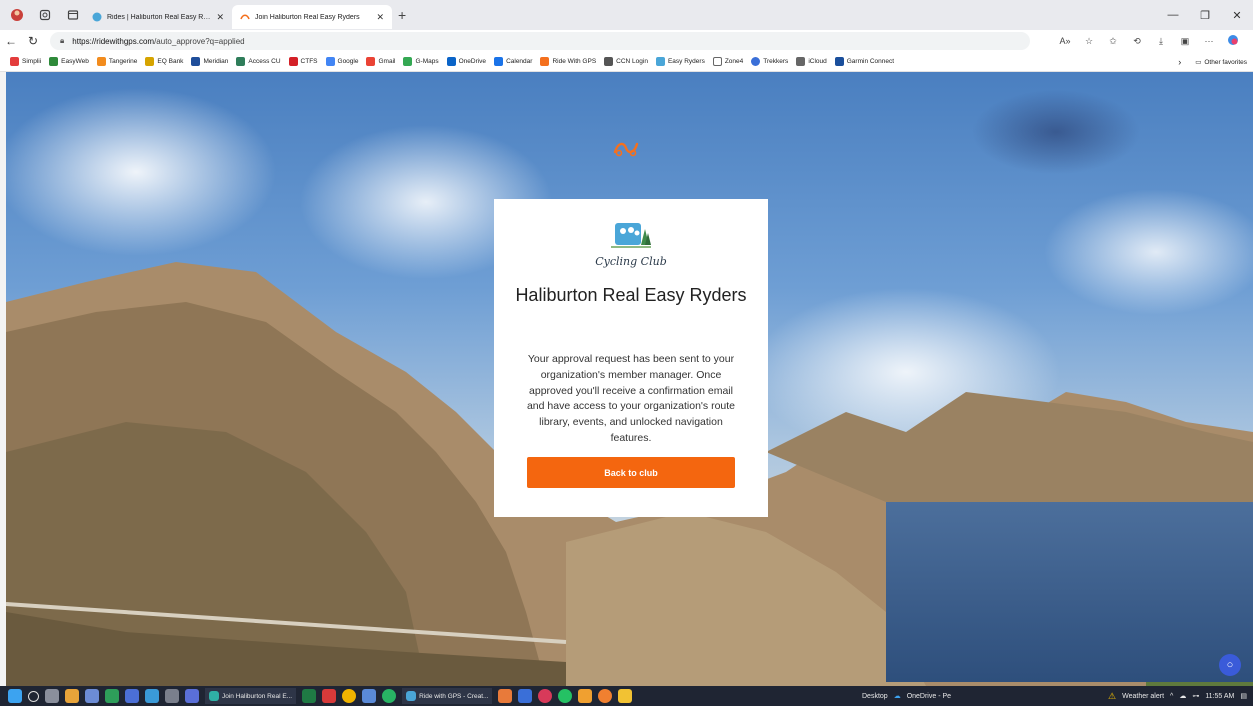 This screenshot has width=1253, height=706. Describe the element at coordinates (1113, 41) in the screenshot. I see `favorites-icon: ✩` at that location.